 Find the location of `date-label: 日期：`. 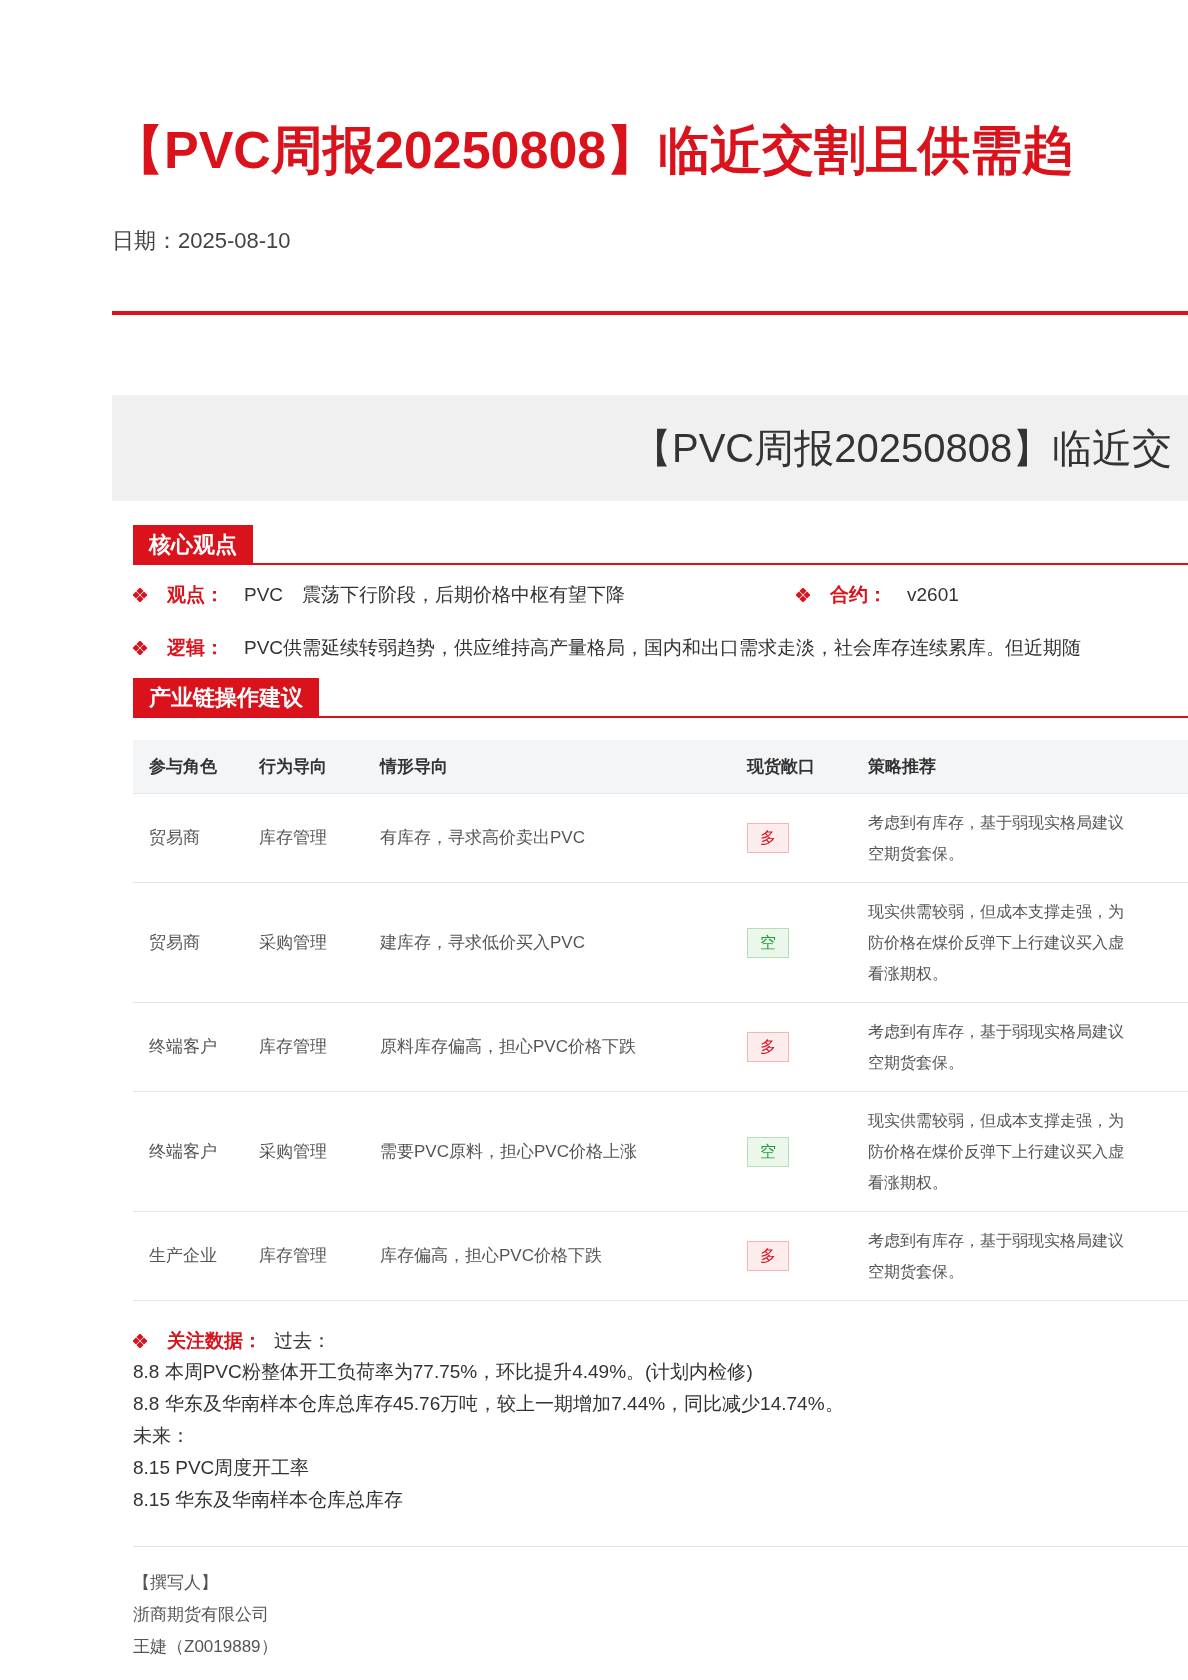

date-label: 日期： is located at coordinates (145, 241).